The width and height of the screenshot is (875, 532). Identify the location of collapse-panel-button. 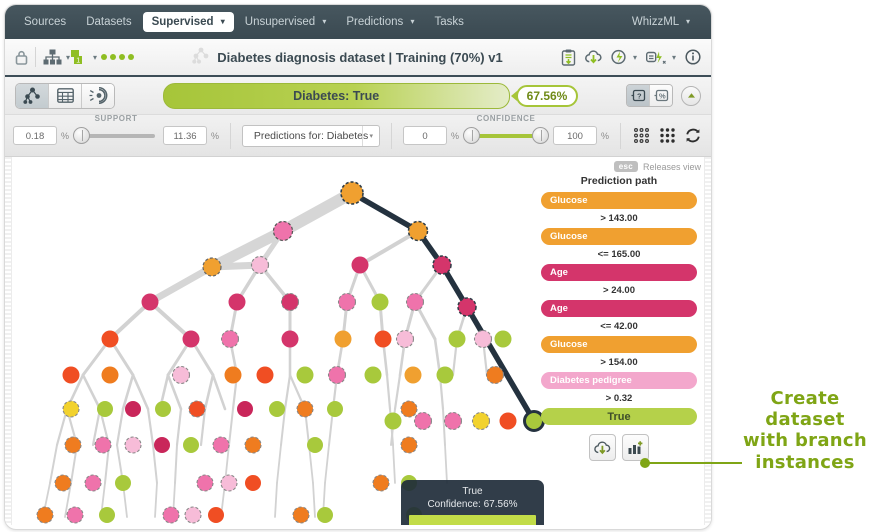
(691, 95).